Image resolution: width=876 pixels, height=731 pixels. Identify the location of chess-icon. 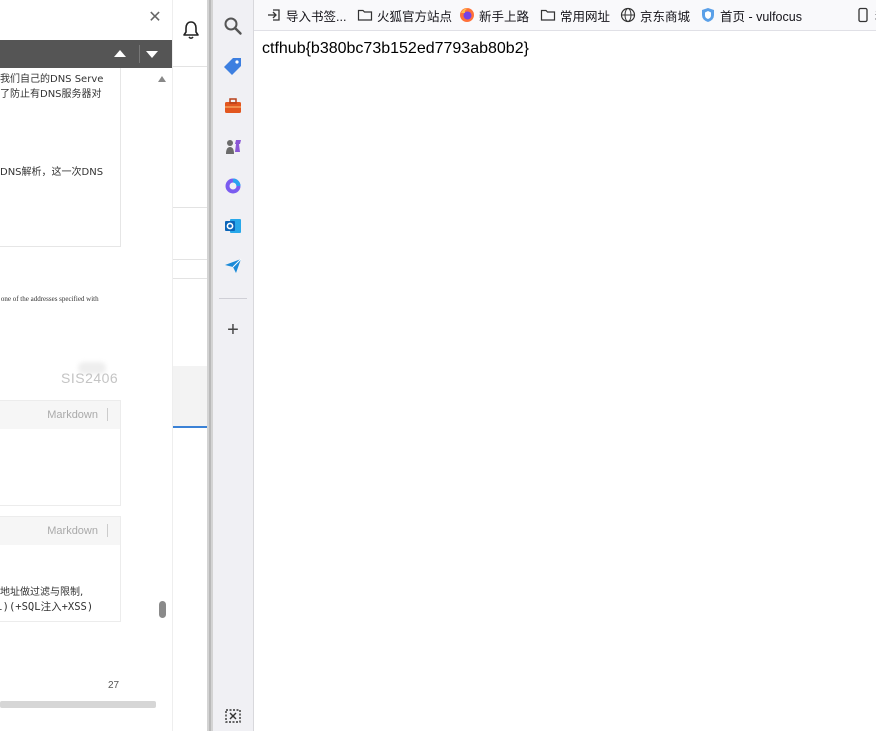
(233, 146).